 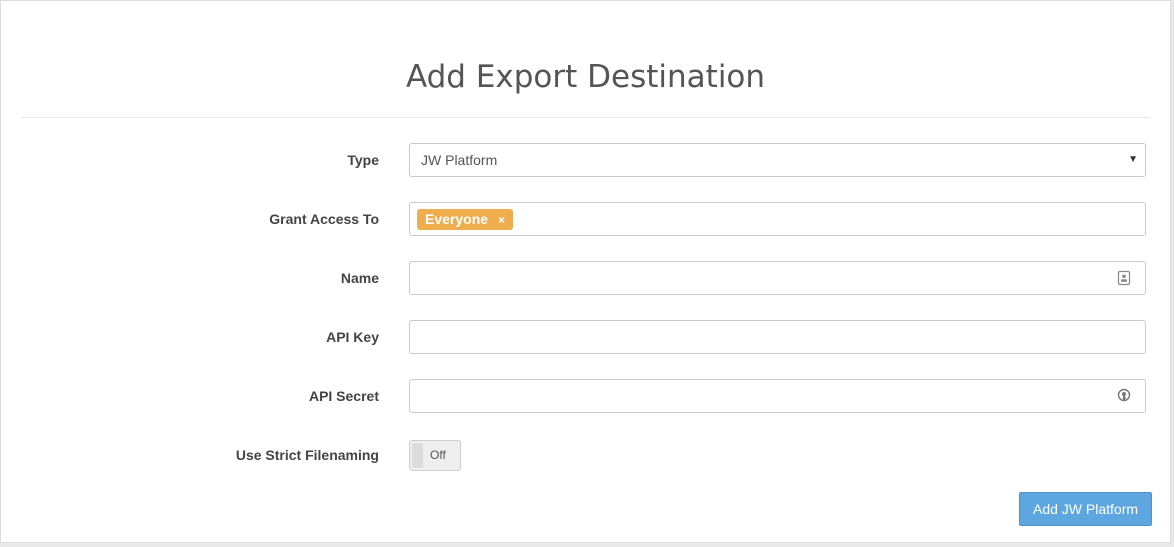 I want to click on close-icon: ×, so click(x=501, y=220).